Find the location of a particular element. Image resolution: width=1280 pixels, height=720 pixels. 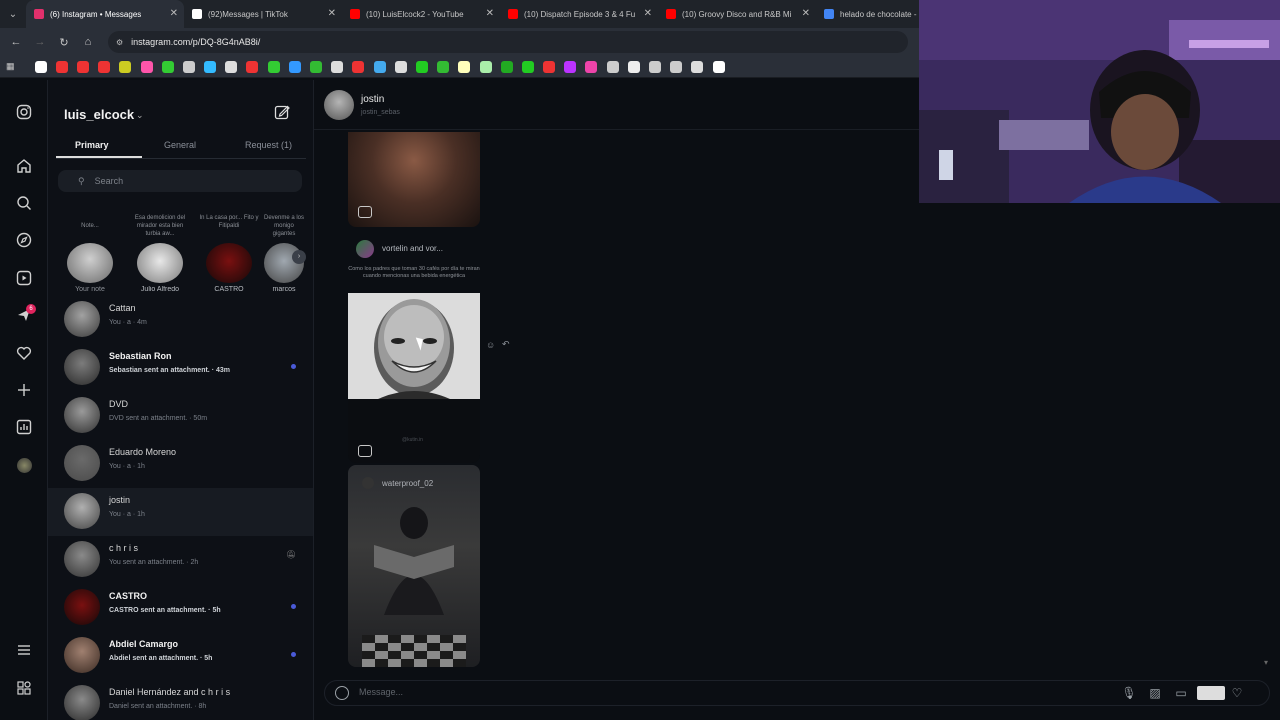

browser-tab: (10) LuisElcock2 - YouTube ✕ is located at coordinates (421, 14).